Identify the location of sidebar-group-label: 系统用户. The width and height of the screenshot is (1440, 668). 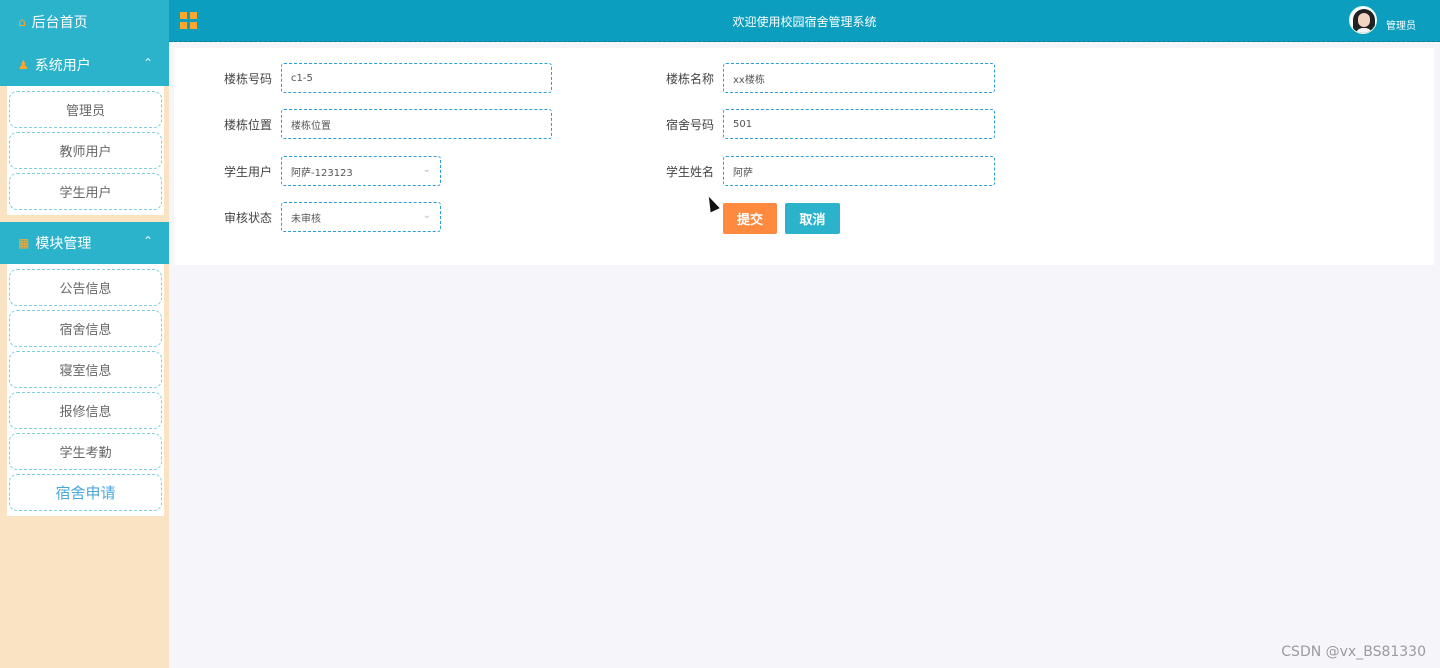
(62, 66).